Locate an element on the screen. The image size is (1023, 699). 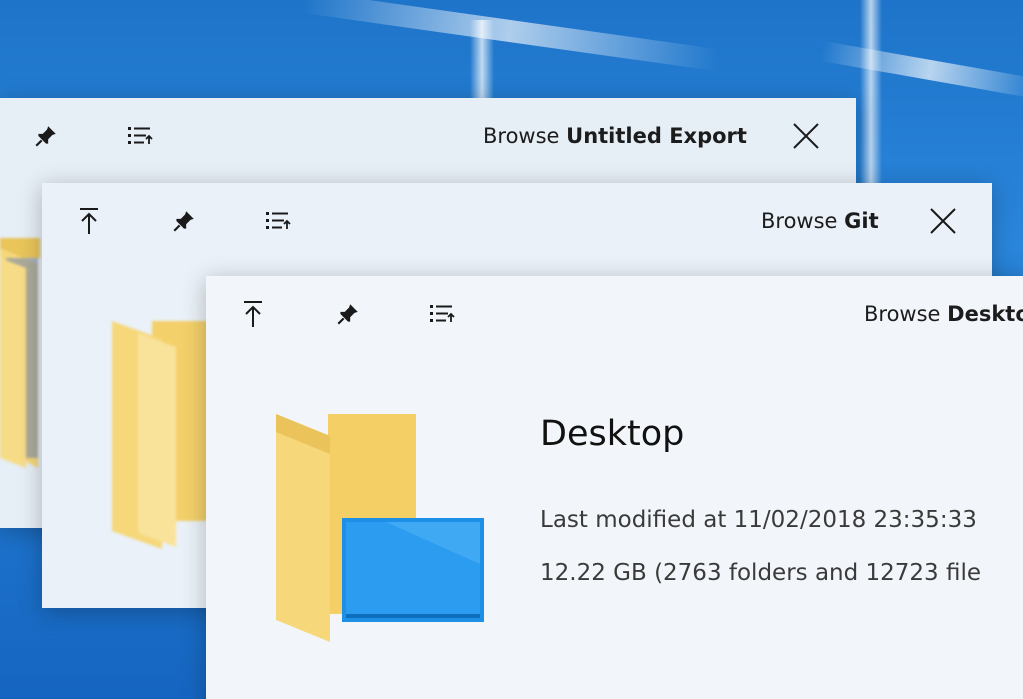
window-title: Browse Deskto is located at coordinates (943, 314).